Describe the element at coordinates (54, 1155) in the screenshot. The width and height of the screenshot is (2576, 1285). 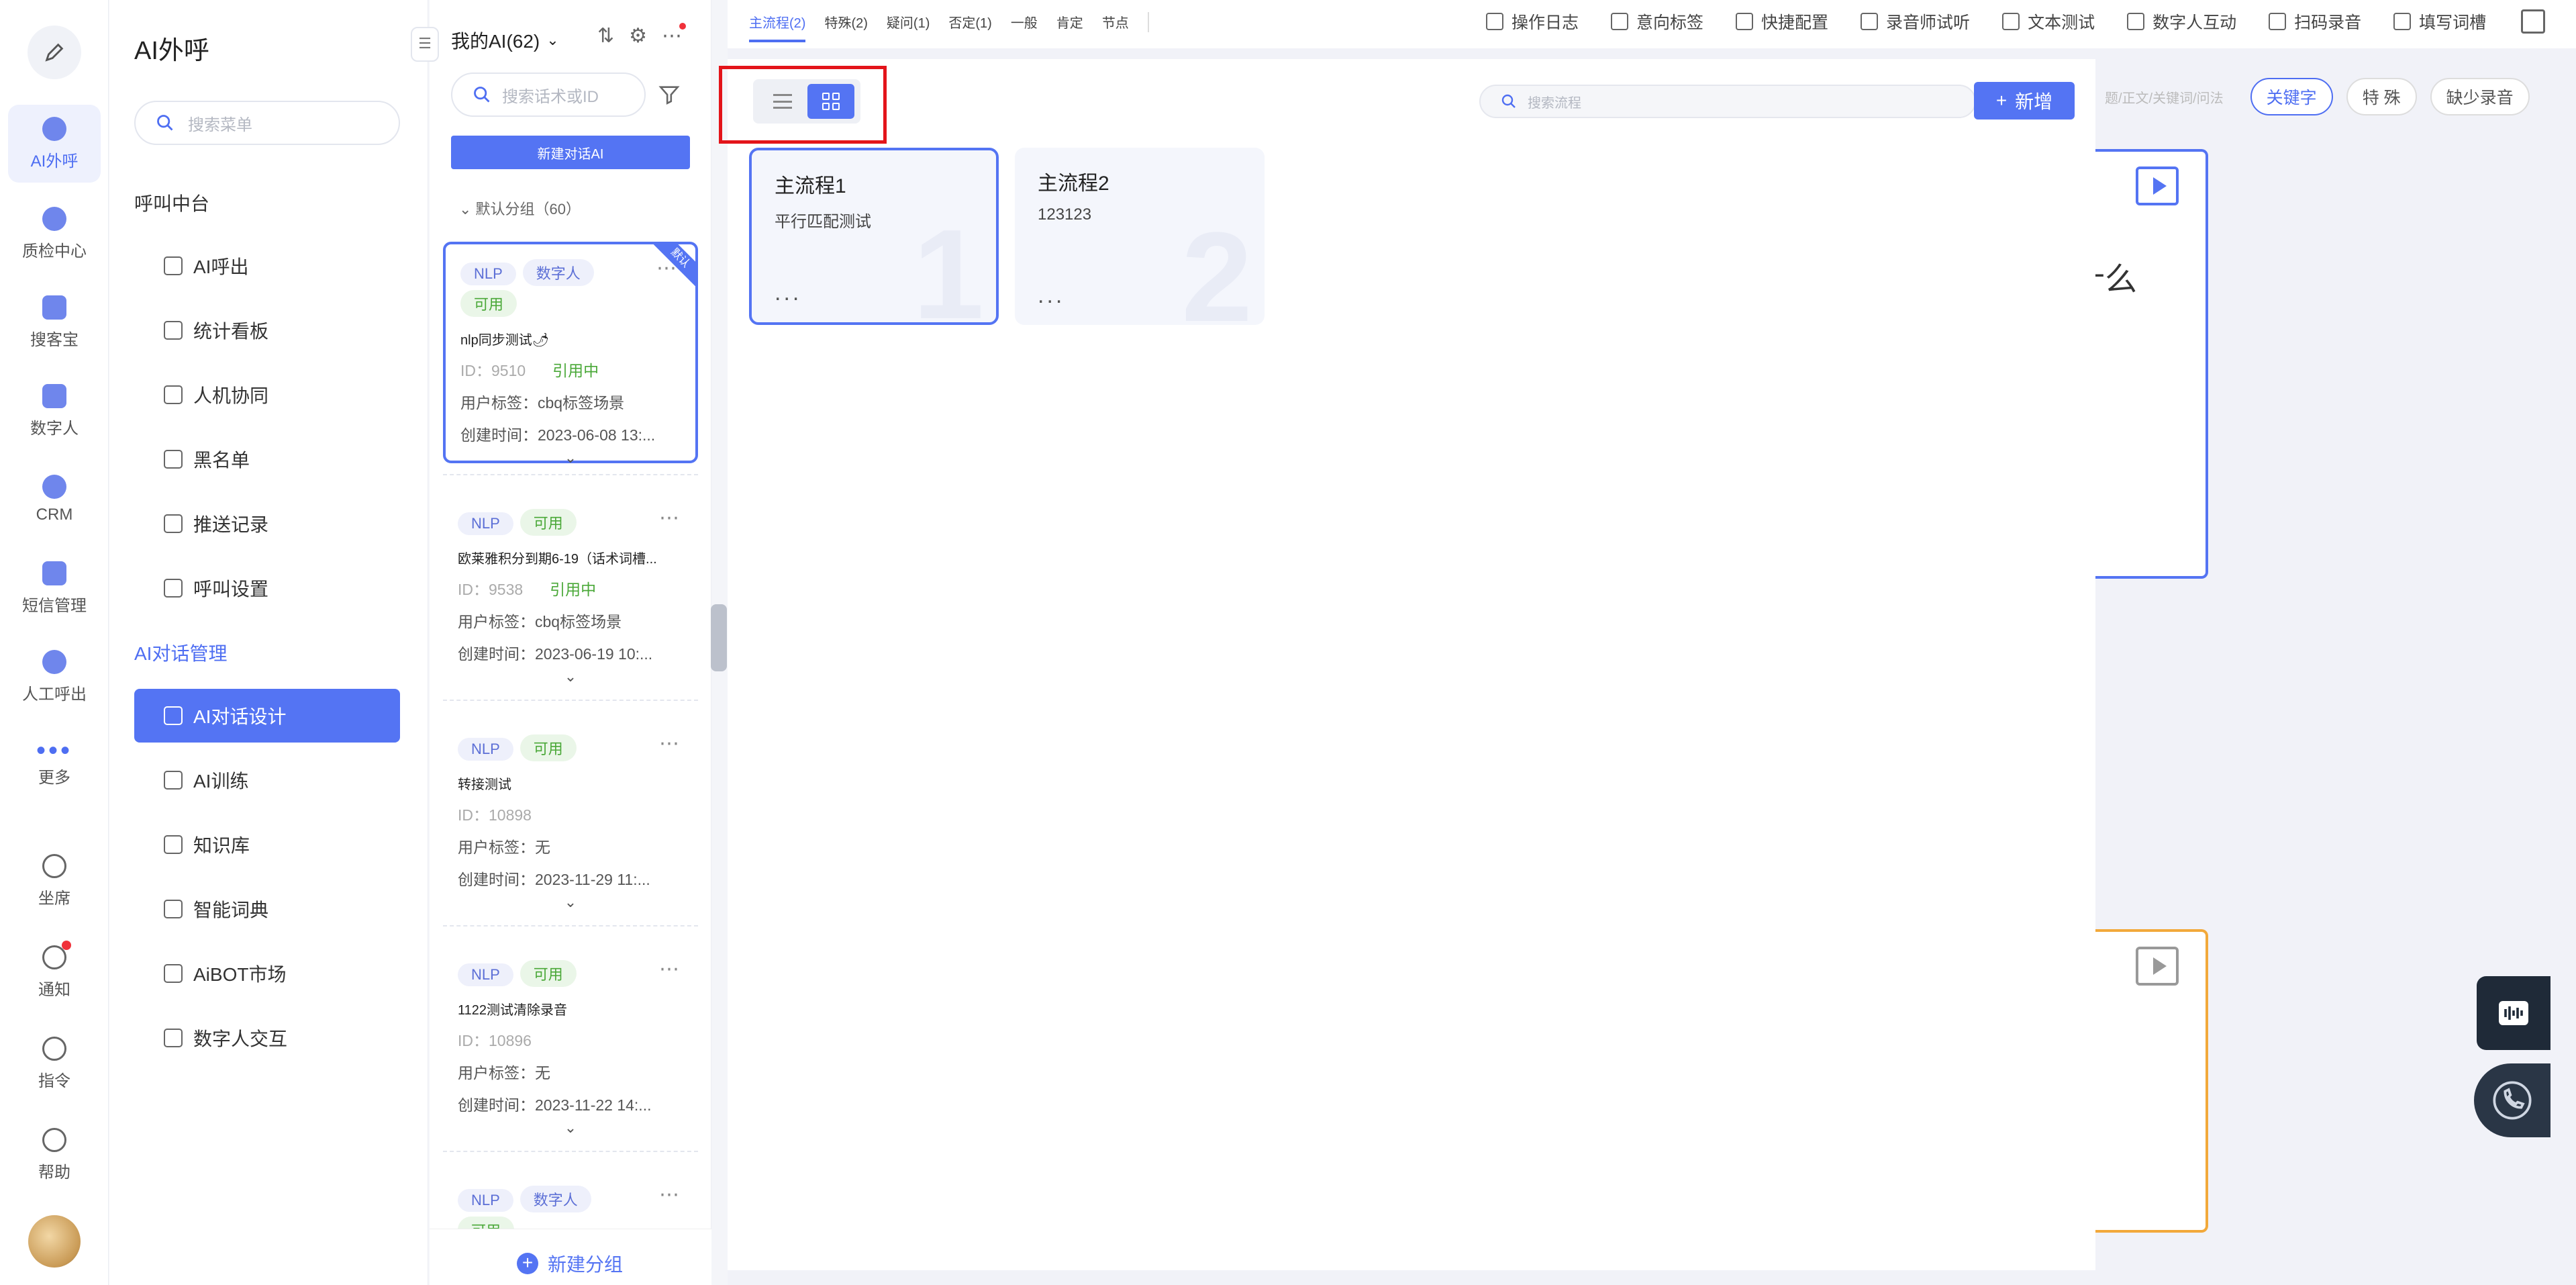
I see `rail-item-help: 帮助` at that location.